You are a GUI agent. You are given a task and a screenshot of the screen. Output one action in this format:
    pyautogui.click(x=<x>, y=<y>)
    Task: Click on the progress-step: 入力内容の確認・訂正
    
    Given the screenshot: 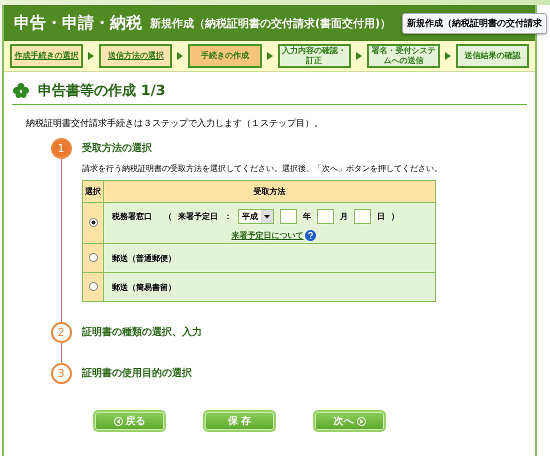 What is the action you would take?
    pyautogui.click(x=314, y=56)
    